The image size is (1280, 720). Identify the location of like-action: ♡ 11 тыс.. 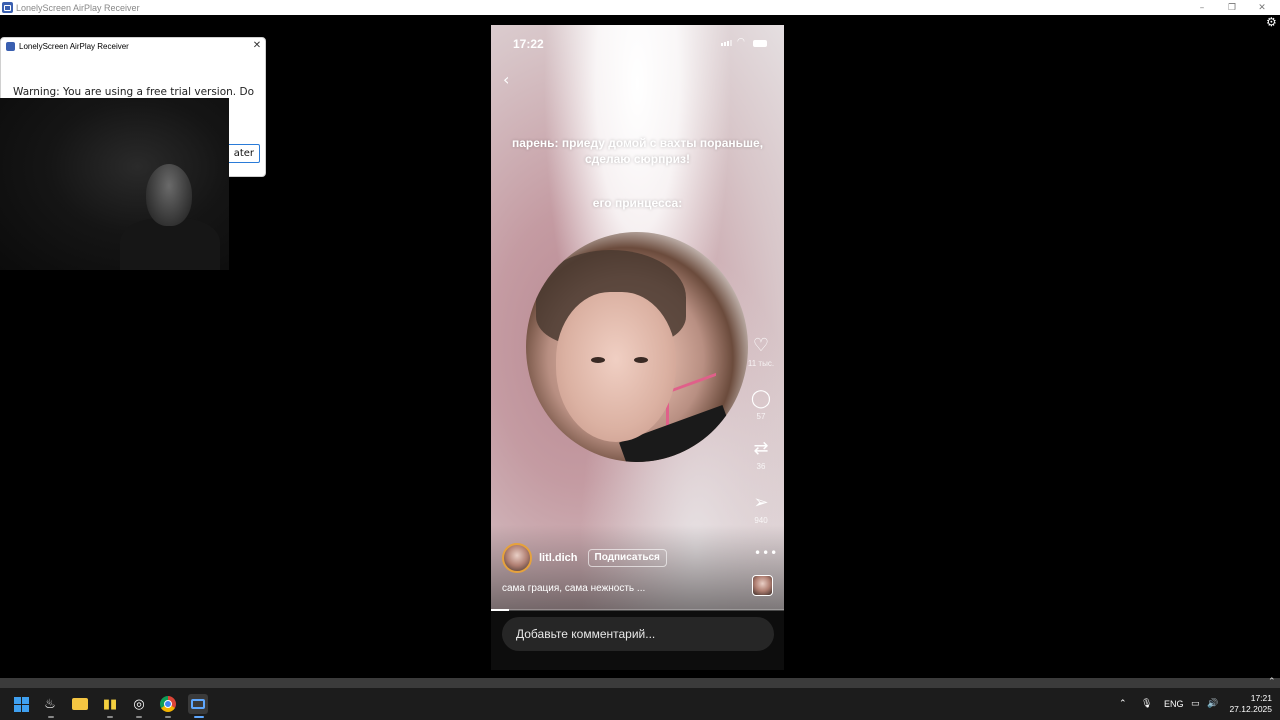
(761, 352).